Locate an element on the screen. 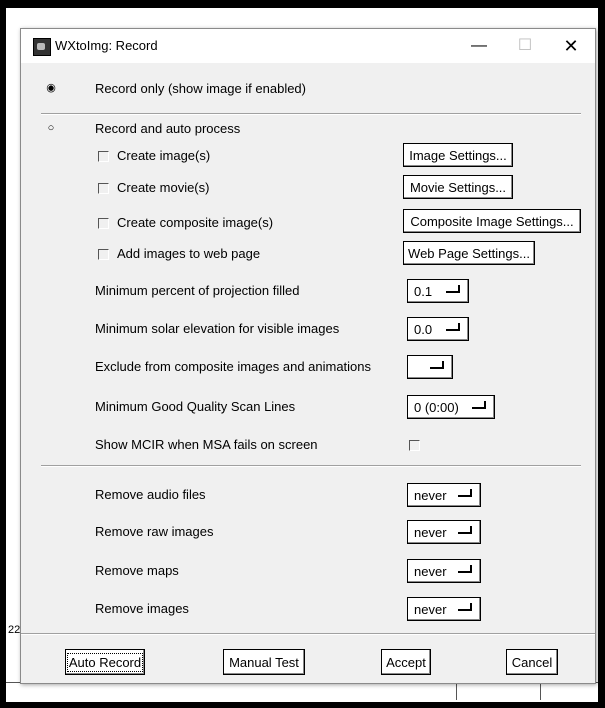 This screenshot has width=605, height=708. min-scan-lines-label: Minimum Good Quality Scan Lines is located at coordinates (195, 406).